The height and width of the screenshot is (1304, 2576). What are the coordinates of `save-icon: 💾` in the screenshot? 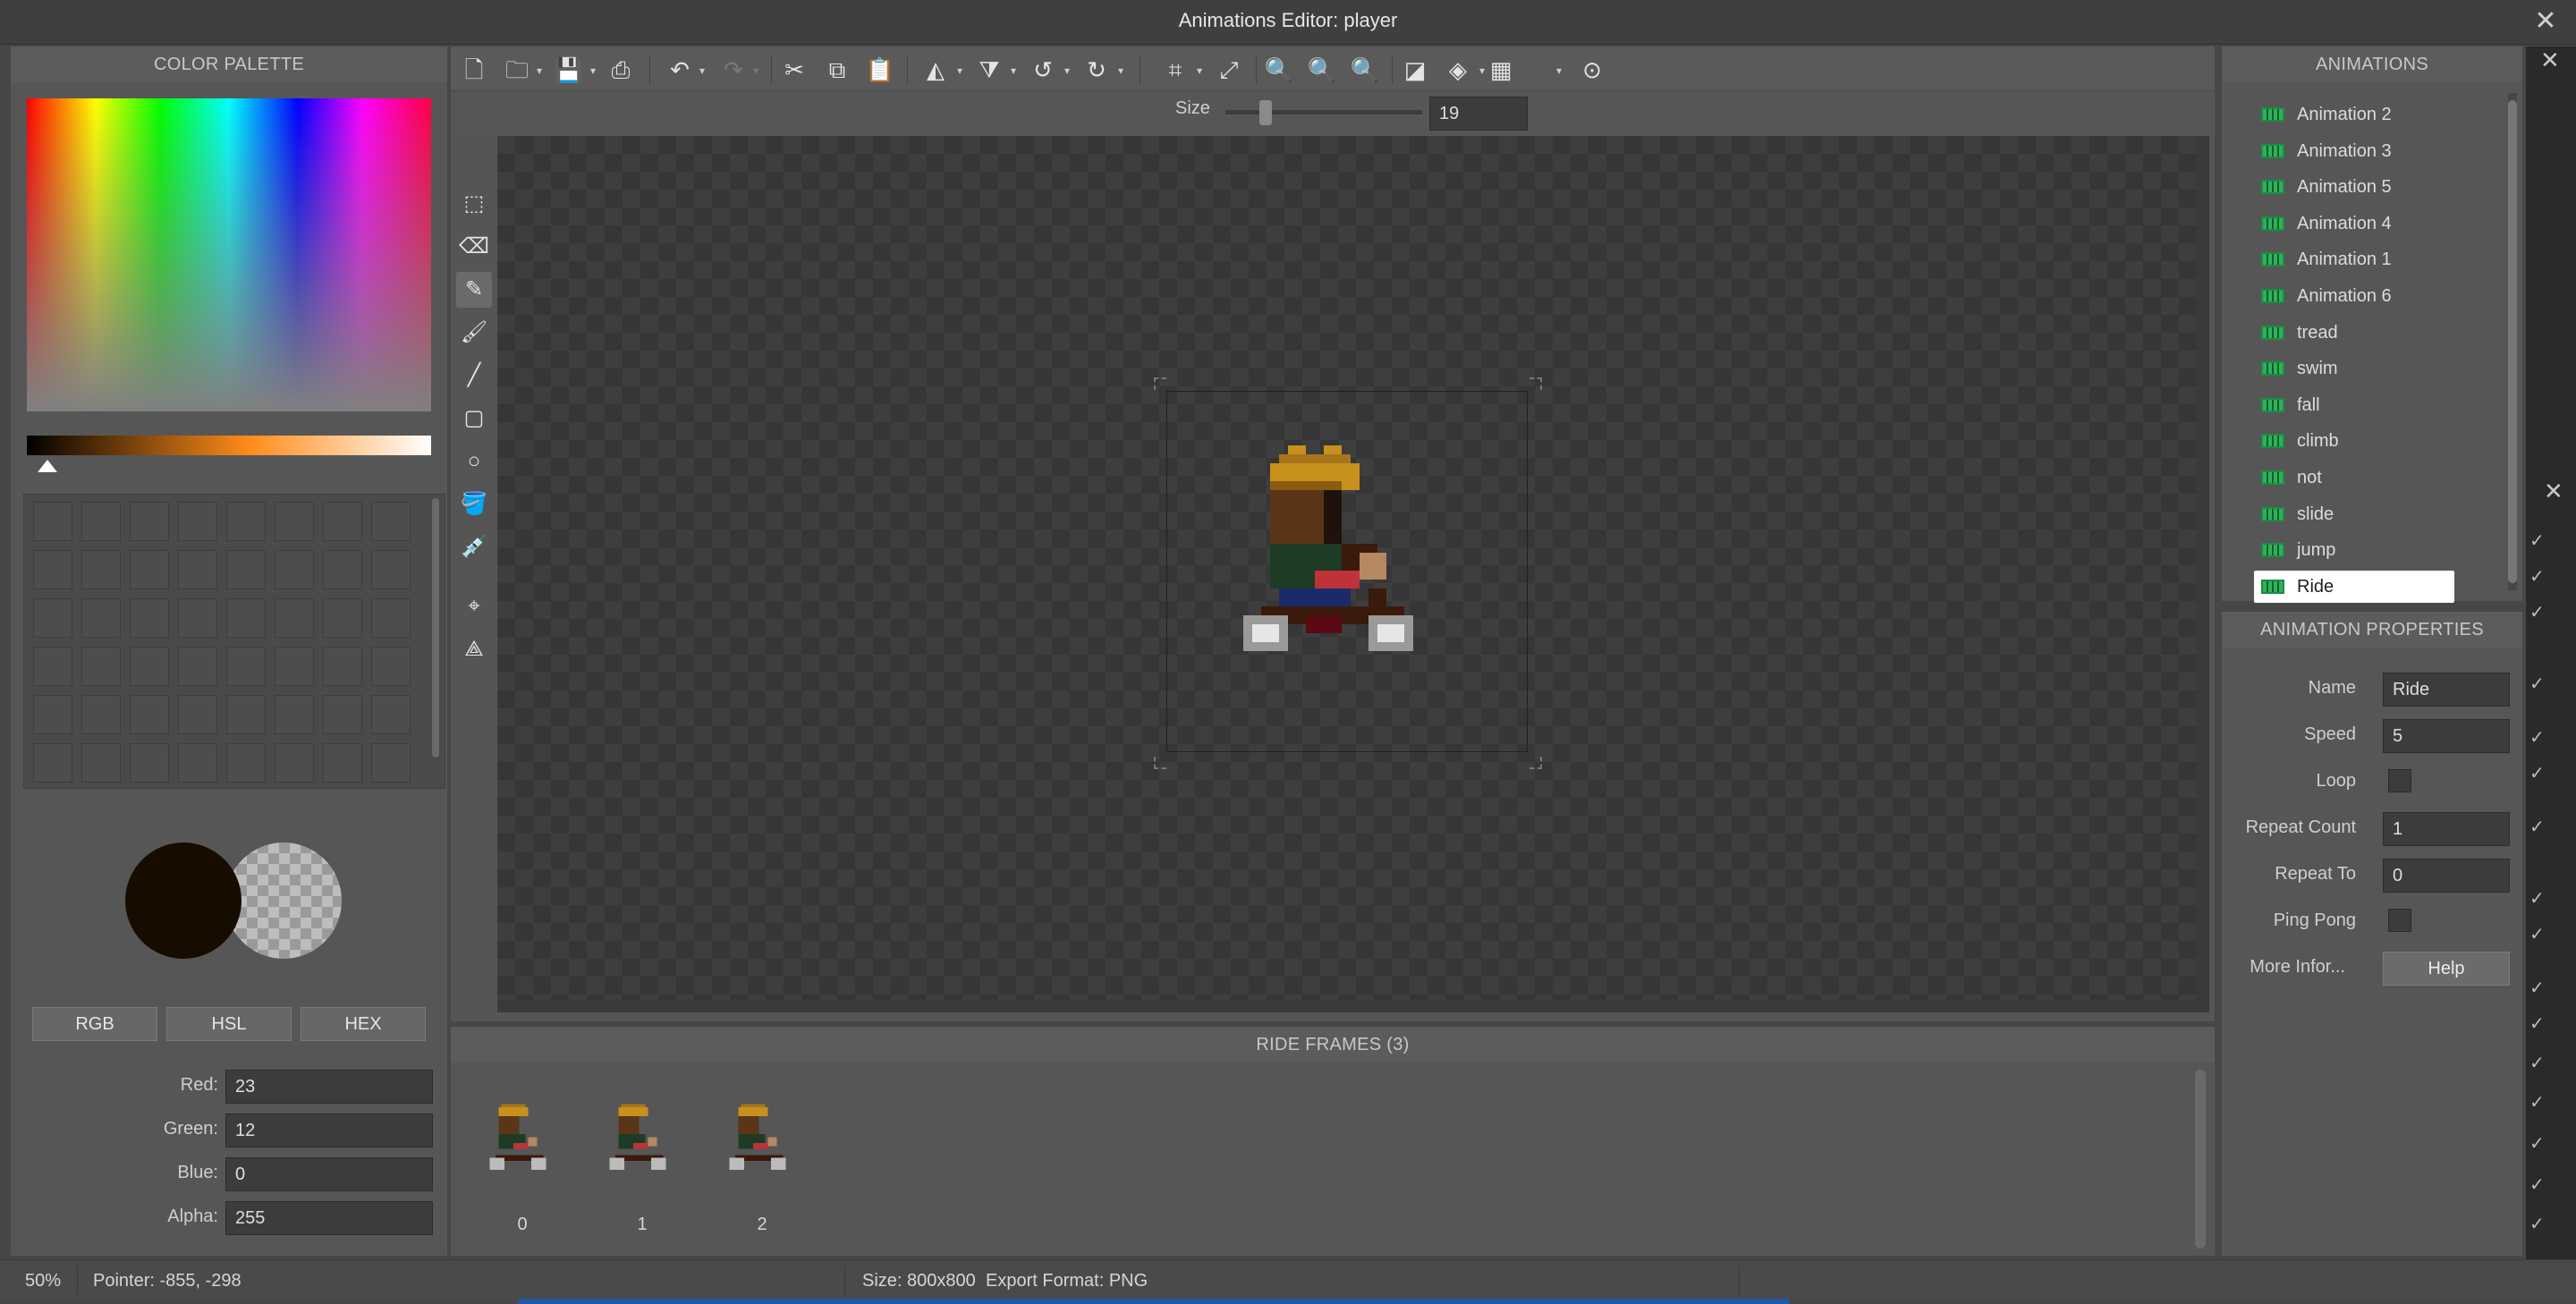 It's located at (569, 70).